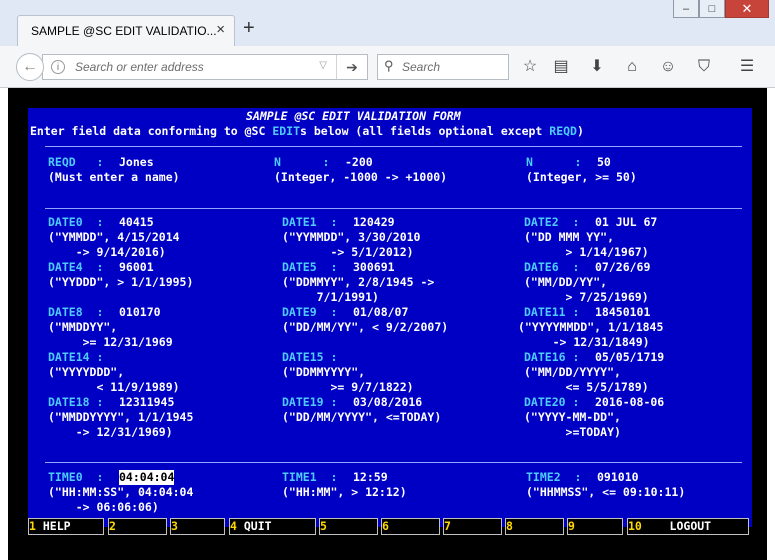 This screenshot has height=560, width=775. I want to click on field-hint: -> 12/31/1969), so click(110, 432).